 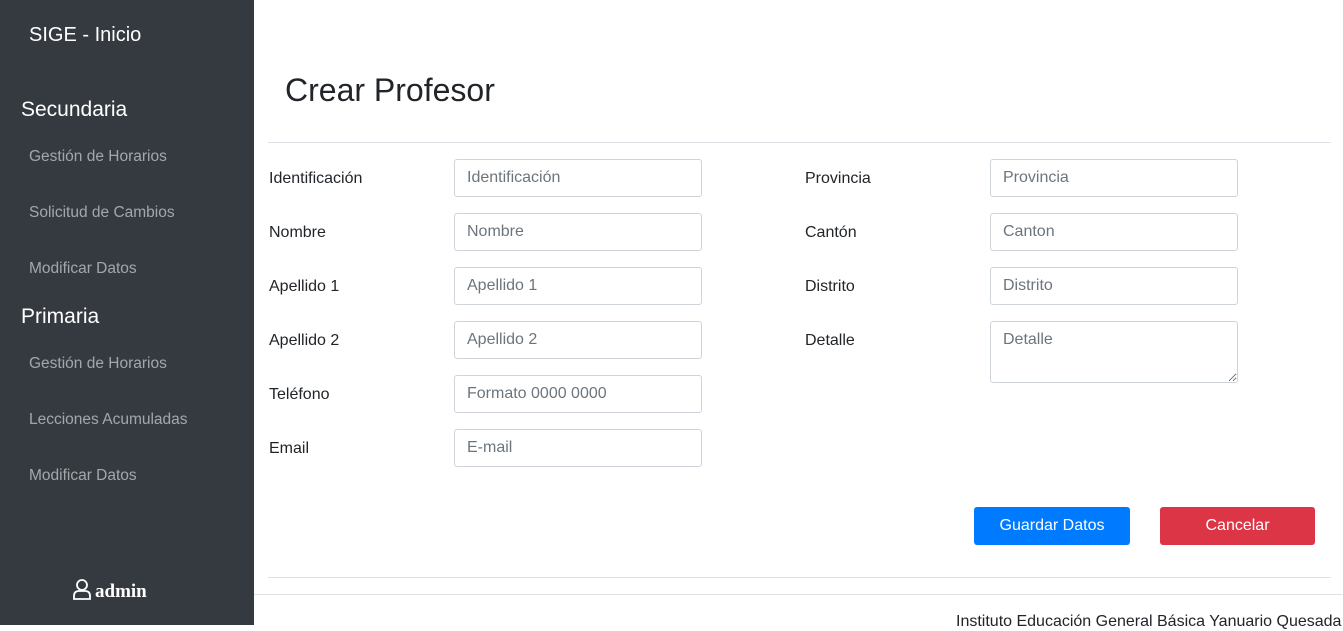 I want to click on apellido-2-input, so click(x=578, y=340).